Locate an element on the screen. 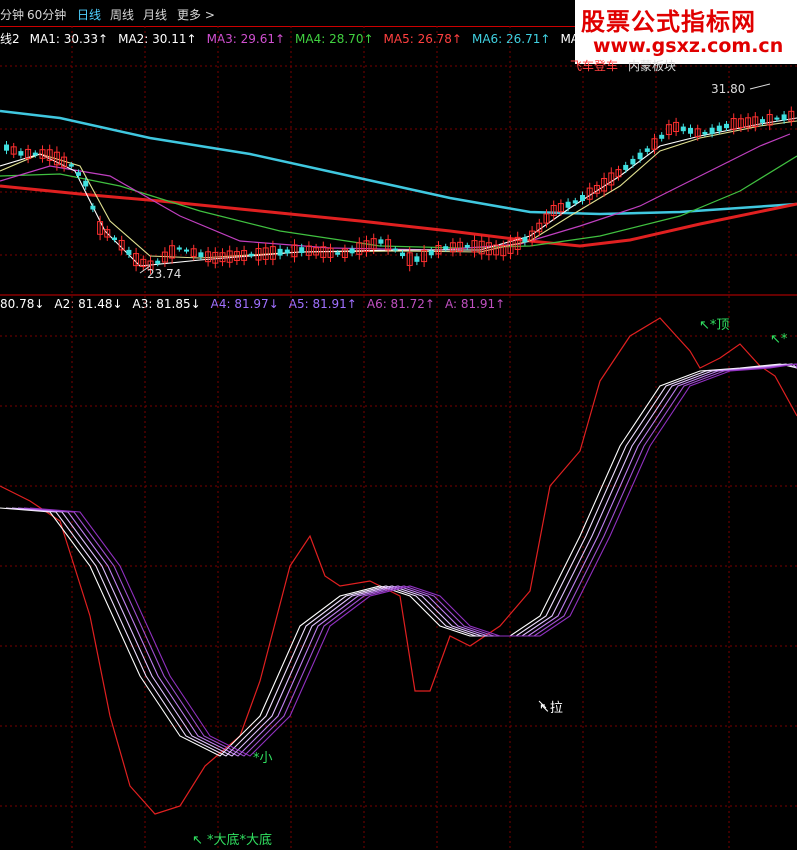  sector-note: 内蒙板块 is located at coordinates (652, 66).